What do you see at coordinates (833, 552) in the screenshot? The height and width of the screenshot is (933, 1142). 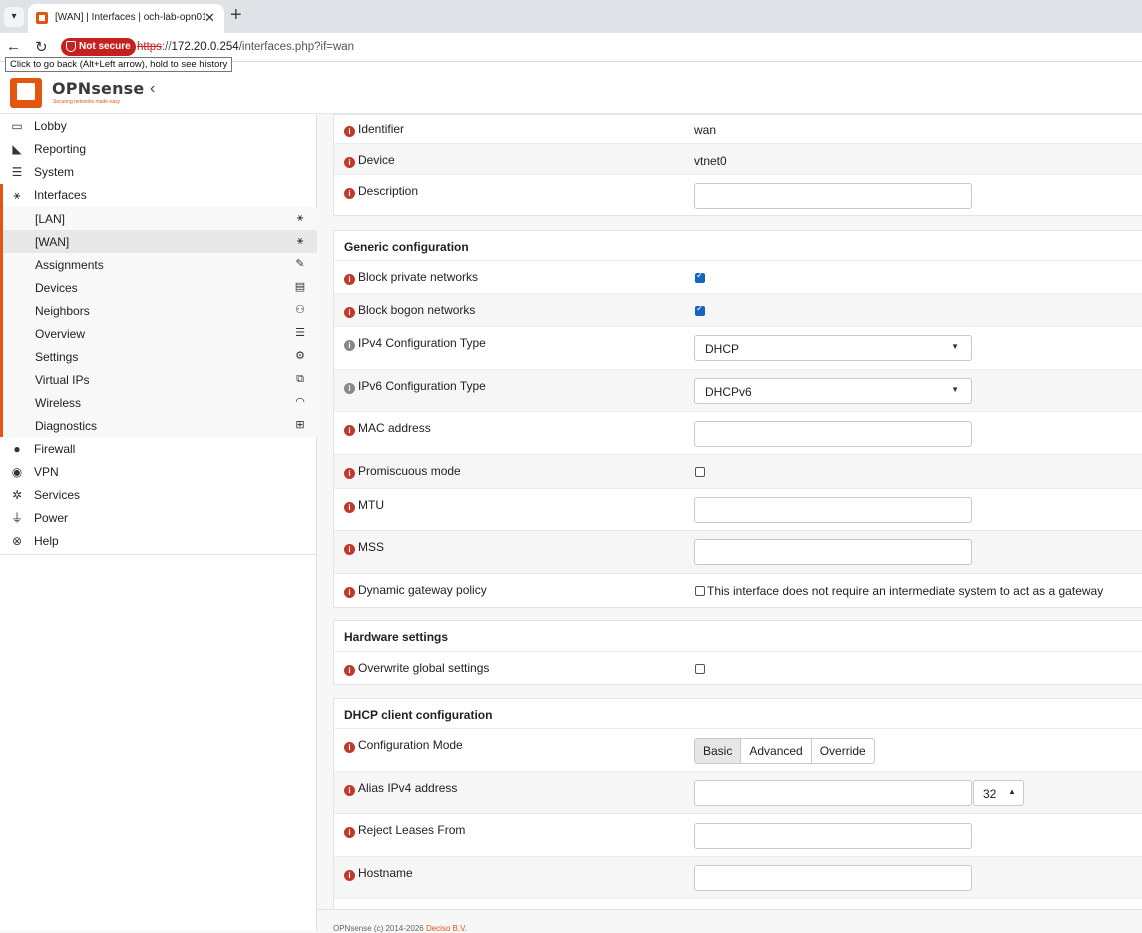 I see `mss-input` at bounding box center [833, 552].